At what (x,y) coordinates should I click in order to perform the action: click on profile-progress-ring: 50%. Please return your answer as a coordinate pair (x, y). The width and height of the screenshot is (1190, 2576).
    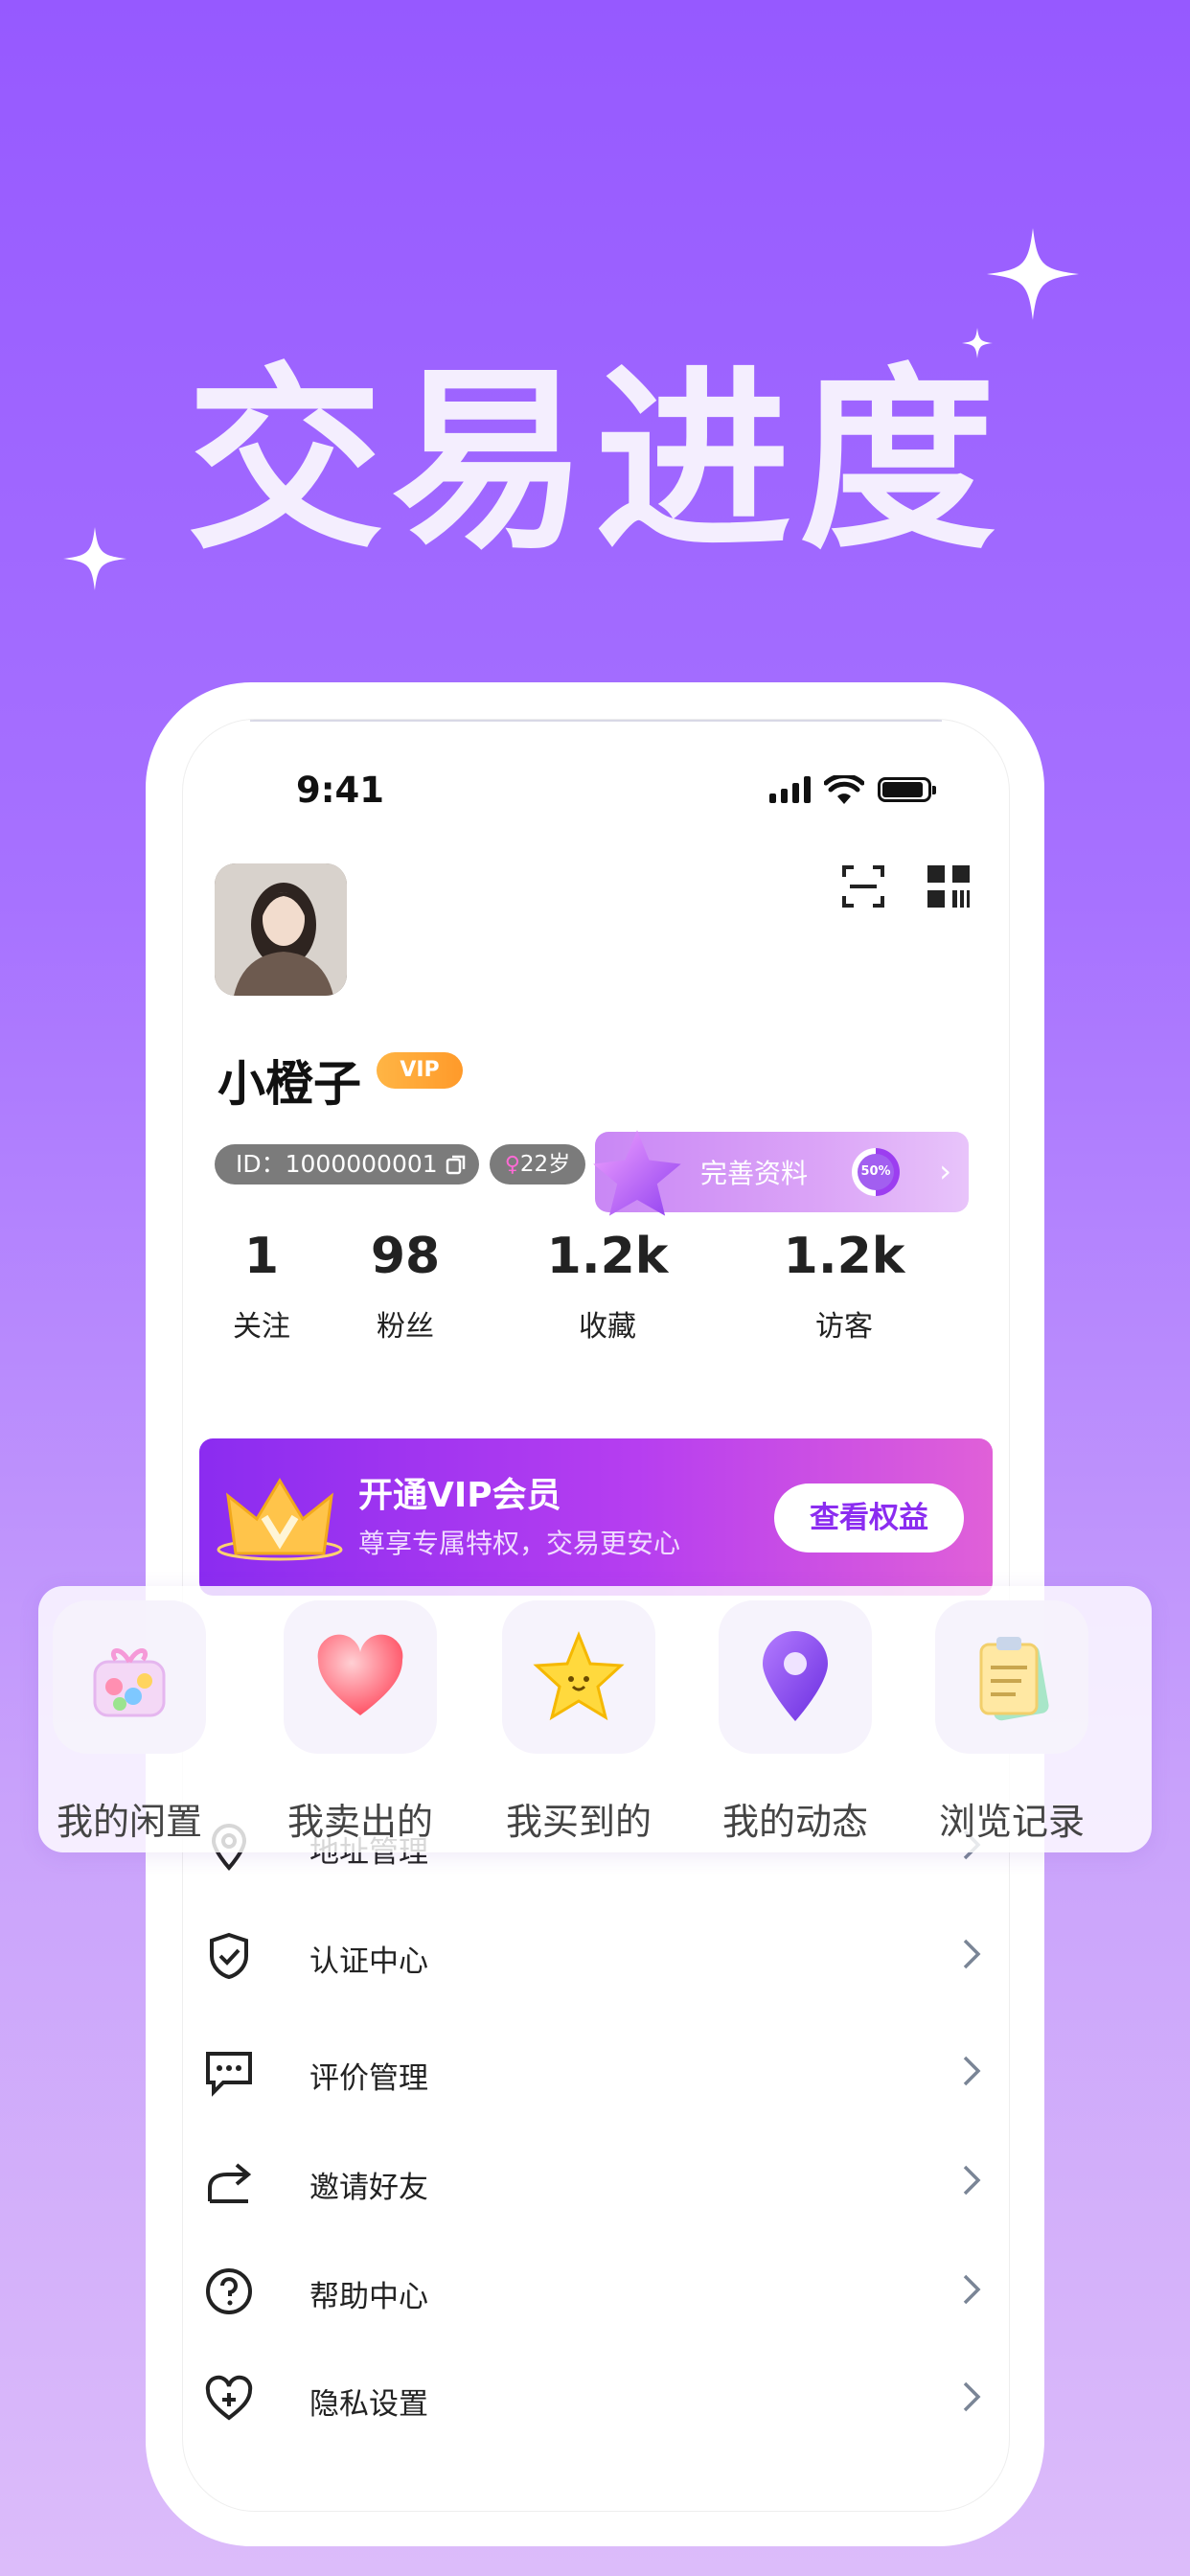
    Looking at the image, I should click on (876, 1172).